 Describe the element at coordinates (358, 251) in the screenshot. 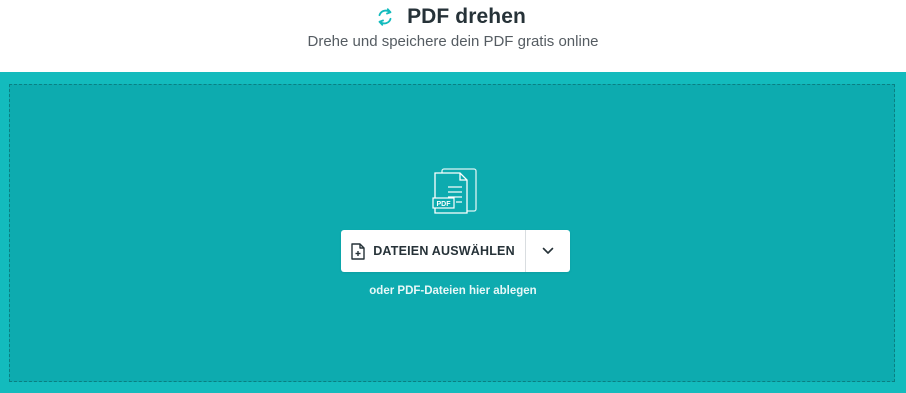

I see `add-file-icon` at that location.